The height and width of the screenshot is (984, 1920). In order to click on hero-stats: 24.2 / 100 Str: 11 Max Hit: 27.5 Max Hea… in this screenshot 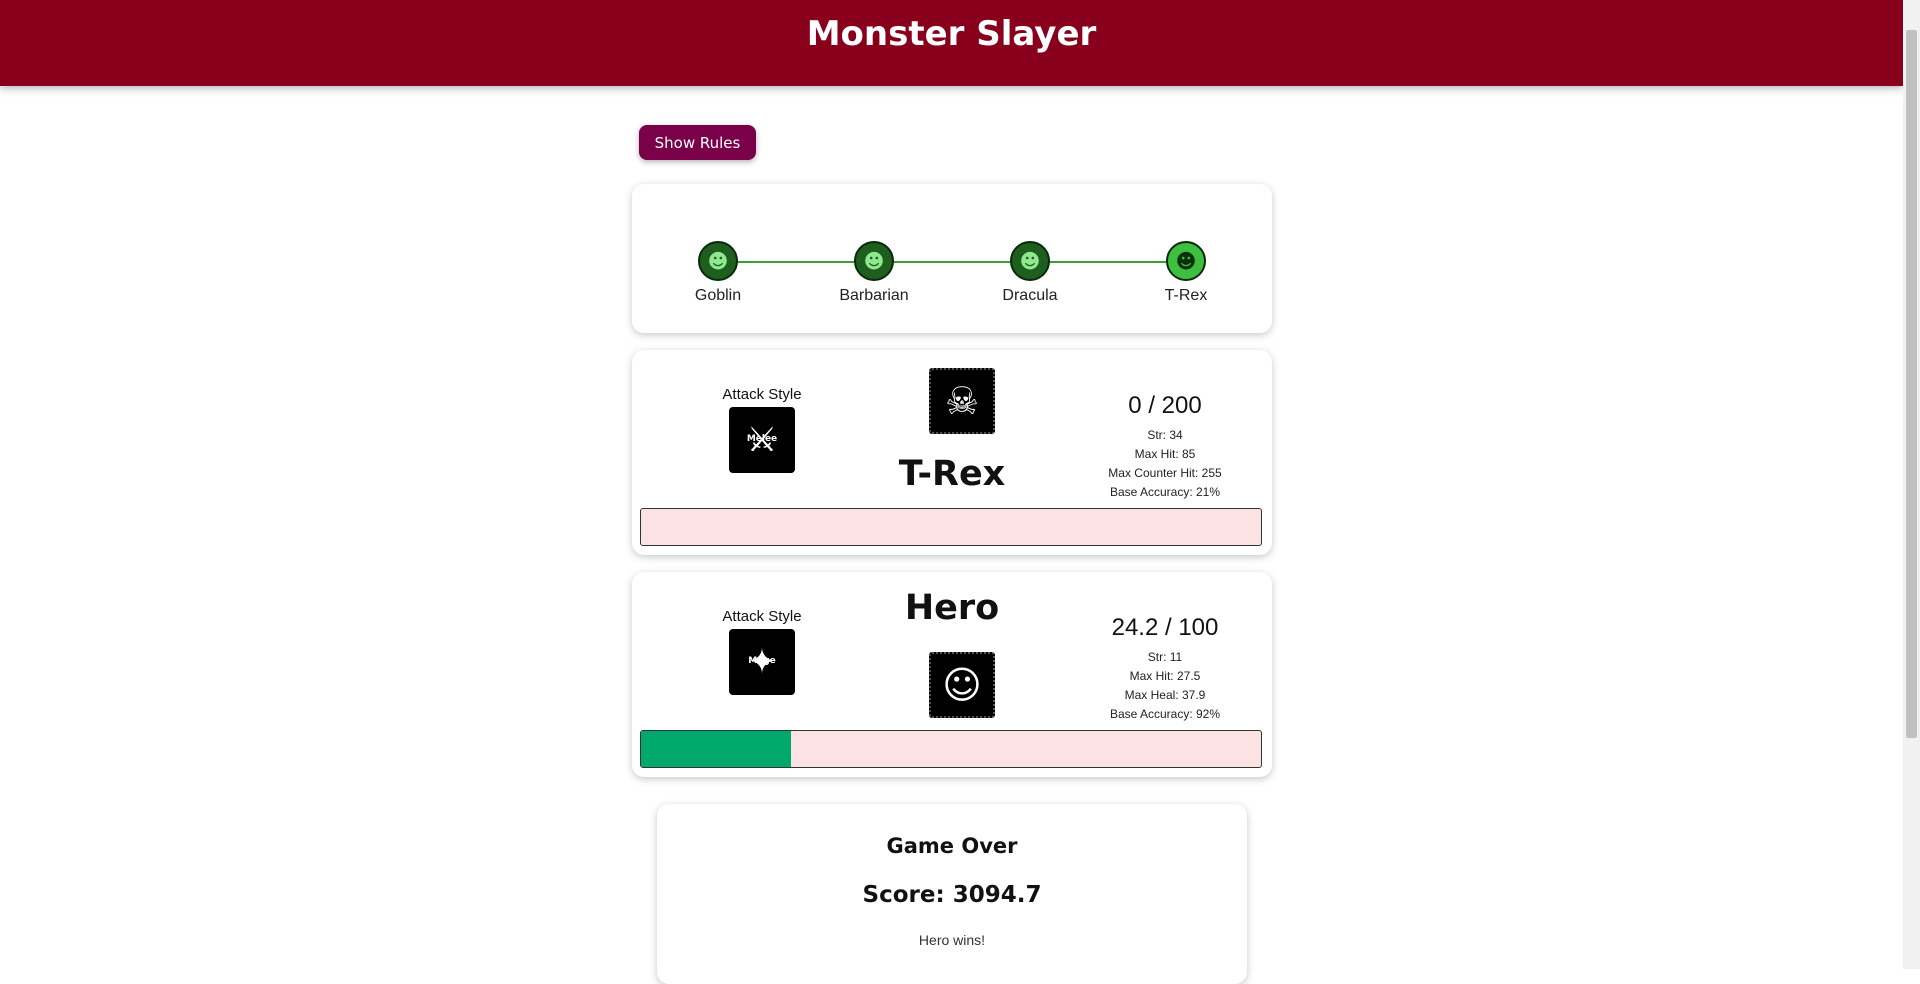, I will do `click(1165, 669)`.